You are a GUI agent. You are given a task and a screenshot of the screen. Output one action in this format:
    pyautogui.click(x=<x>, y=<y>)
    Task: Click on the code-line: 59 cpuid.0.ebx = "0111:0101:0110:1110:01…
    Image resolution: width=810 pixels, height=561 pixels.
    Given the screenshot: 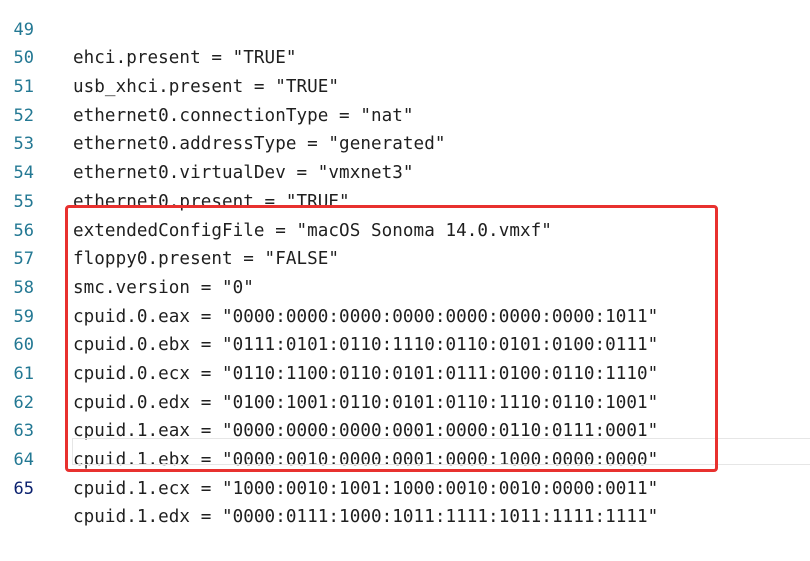 What is the action you would take?
    pyautogui.click(x=405, y=315)
    